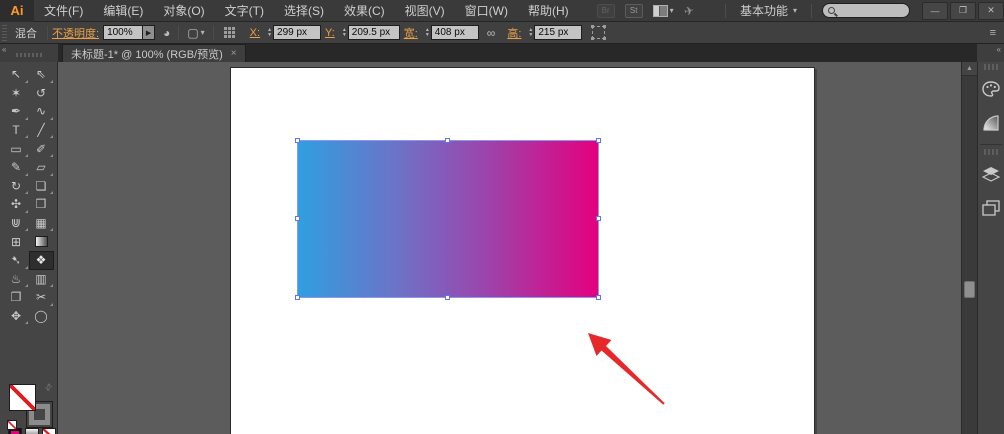 This screenshot has height=434, width=1004. What do you see at coordinates (41, 111) in the screenshot?
I see `curvature-tool: ∿` at bounding box center [41, 111].